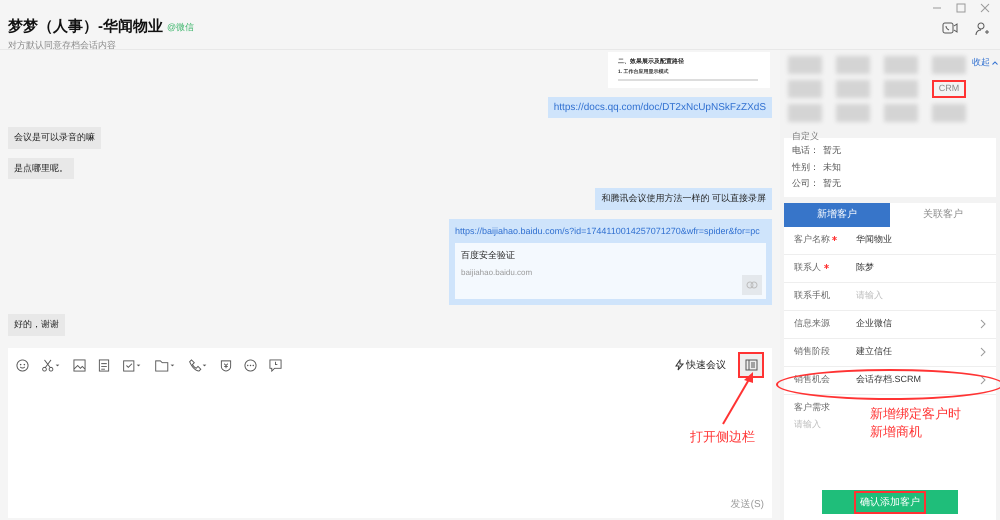 Image resolution: width=1000 pixels, height=520 pixels. Describe the element at coordinates (865, 267) in the screenshot. I see `field-value: 陈梦` at that location.